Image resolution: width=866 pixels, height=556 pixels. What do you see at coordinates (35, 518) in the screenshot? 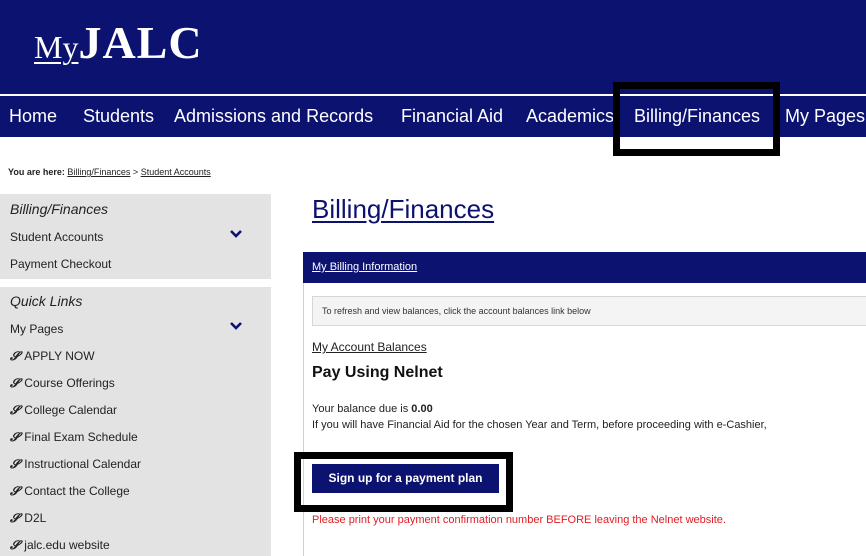
I see `quick-link-label: D2L` at bounding box center [35, 518].